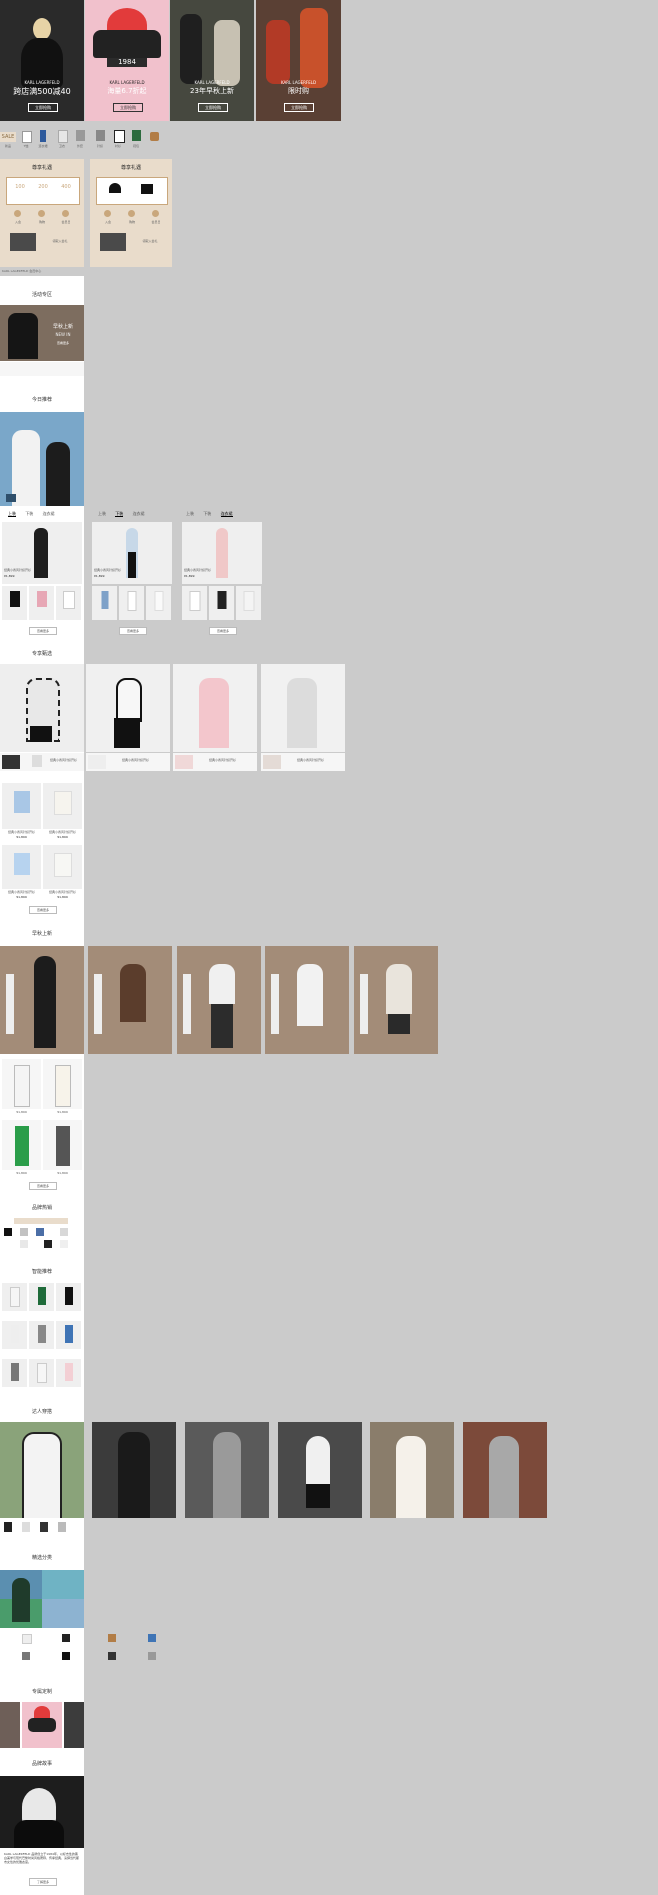 This screenshot has width=658, height=1895. I want to click on banner-4: KARL LAGERFELD 限时购 立即抢购, so click(298, 60).